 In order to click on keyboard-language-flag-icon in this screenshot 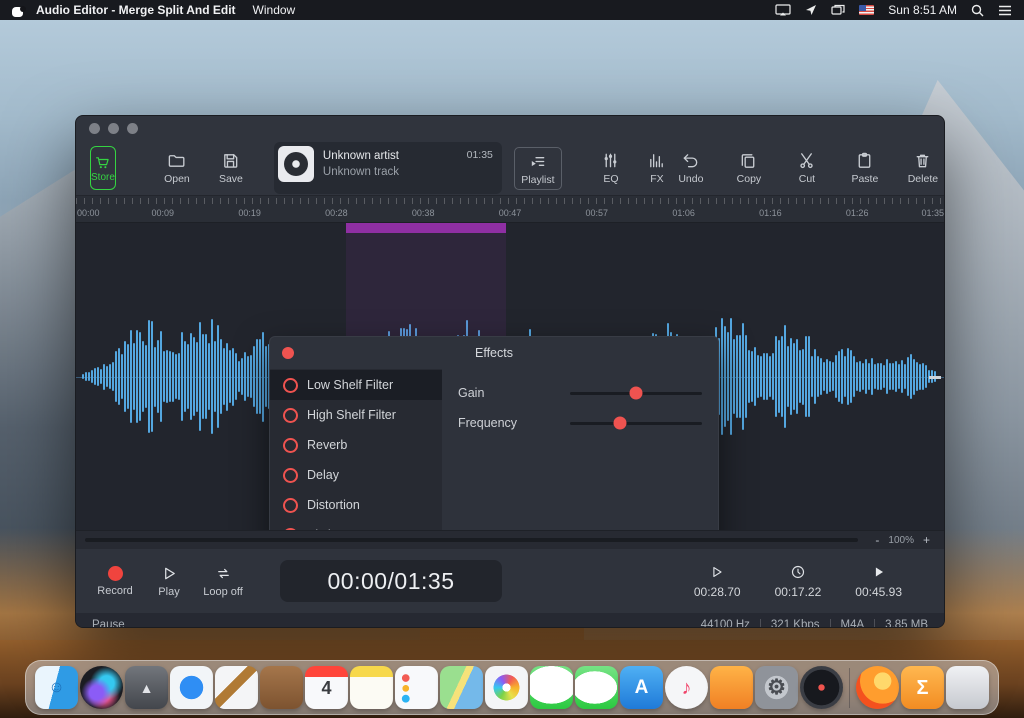, I will do `click(867, 10)`.